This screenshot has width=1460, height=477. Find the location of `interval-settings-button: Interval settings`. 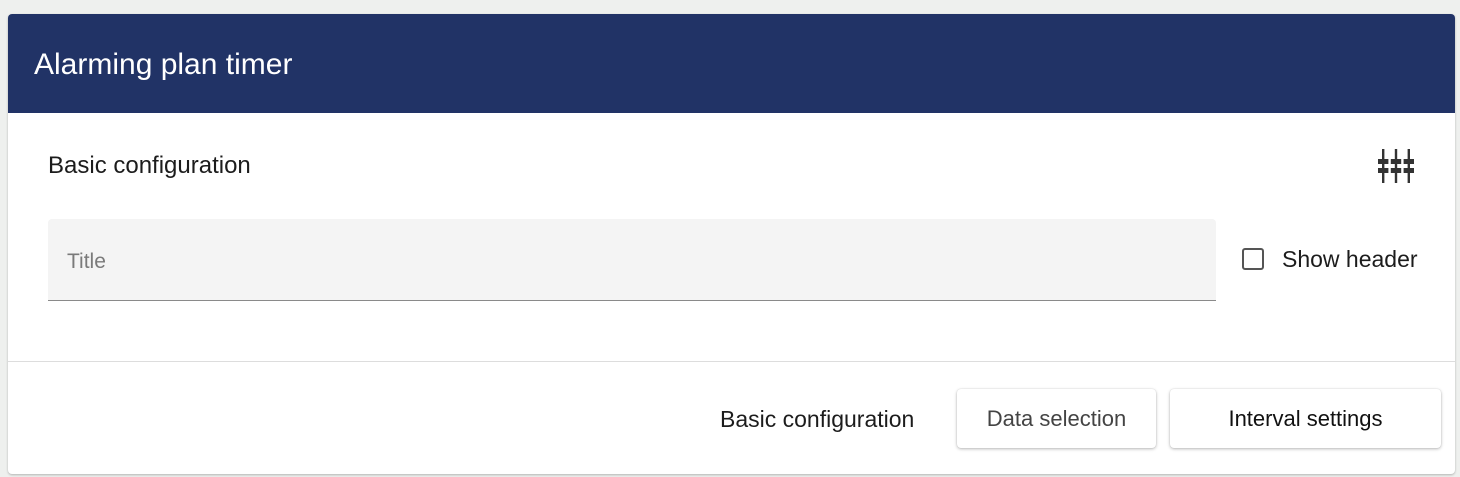

interval-settings-button: Interval settings is located at coordinates (1305, 418).